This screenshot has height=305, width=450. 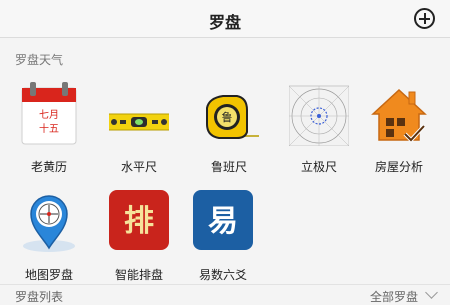 What do you see at coordinates (224, 22) in the screenshot?
I see `page-title: 罗盘` at bounding box center [224, 22].